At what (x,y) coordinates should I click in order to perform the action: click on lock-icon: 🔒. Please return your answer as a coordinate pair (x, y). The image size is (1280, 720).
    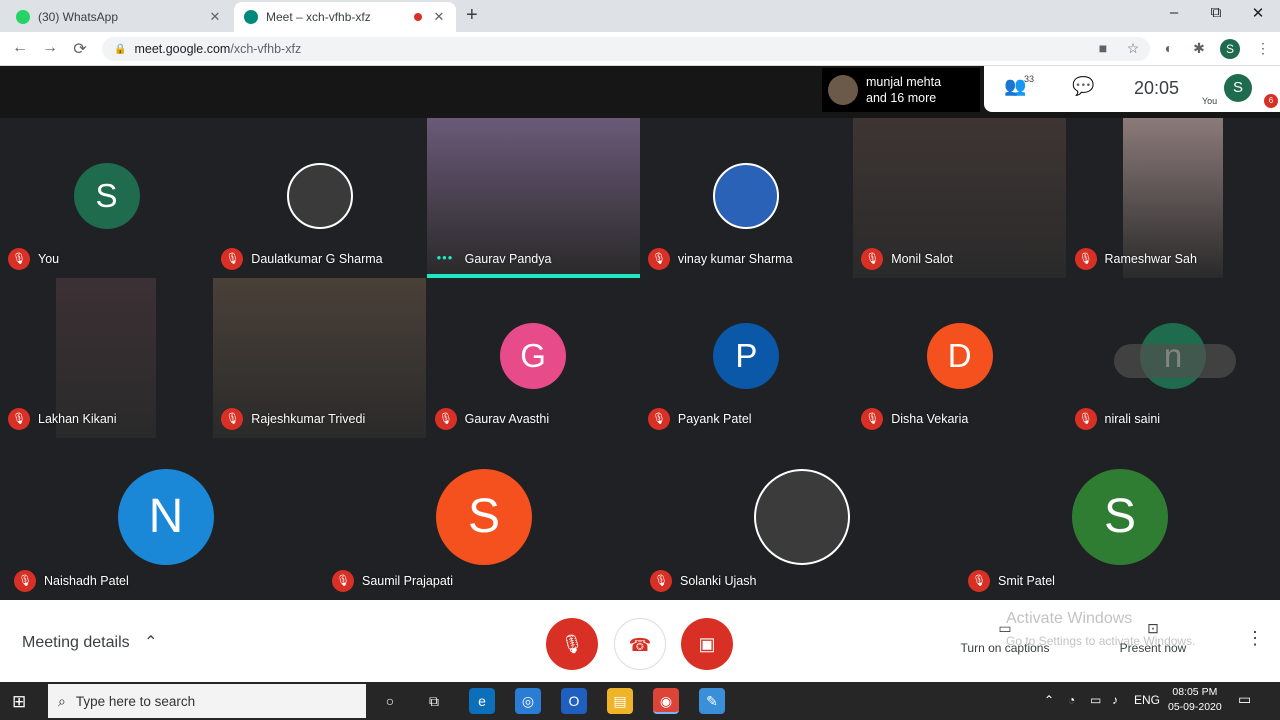
    Looking at the image, I should click on (120, 49).